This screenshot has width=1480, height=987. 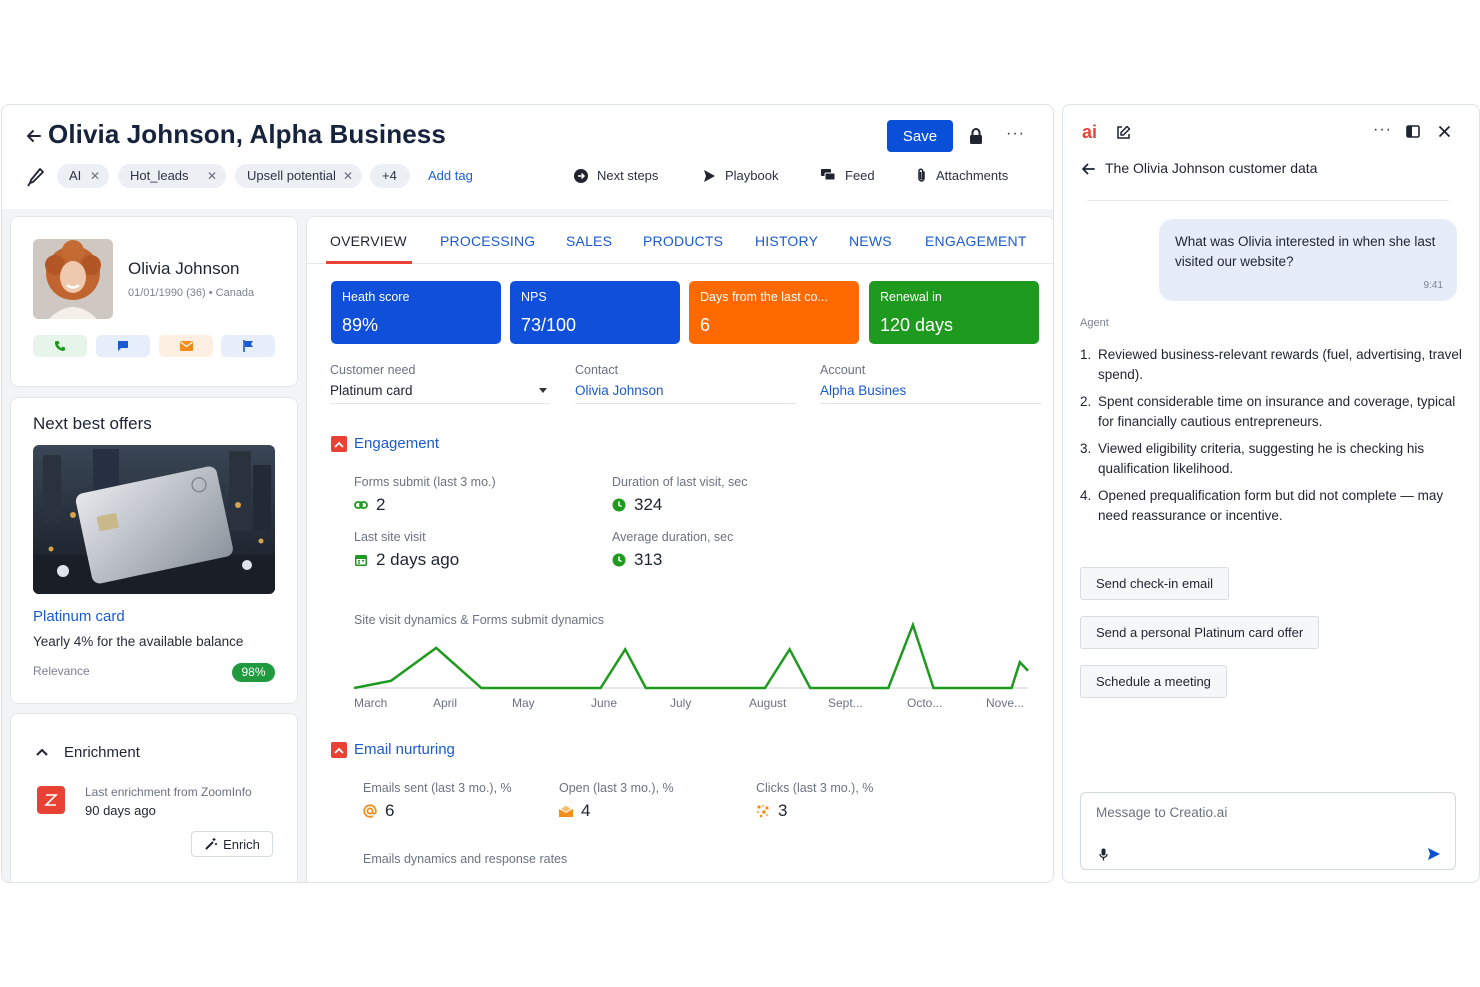 I want to click on tab-overview: OVERVIEW, so click(x=368, y=241).